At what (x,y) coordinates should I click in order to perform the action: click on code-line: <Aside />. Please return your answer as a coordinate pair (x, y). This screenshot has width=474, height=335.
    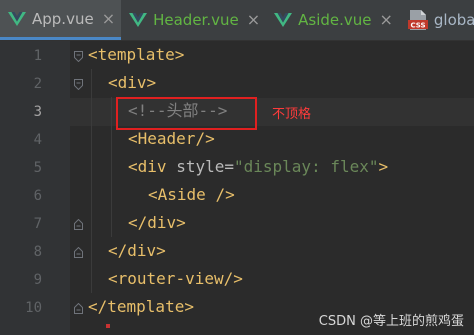
    Looking at the image, I should click on (191, 195).